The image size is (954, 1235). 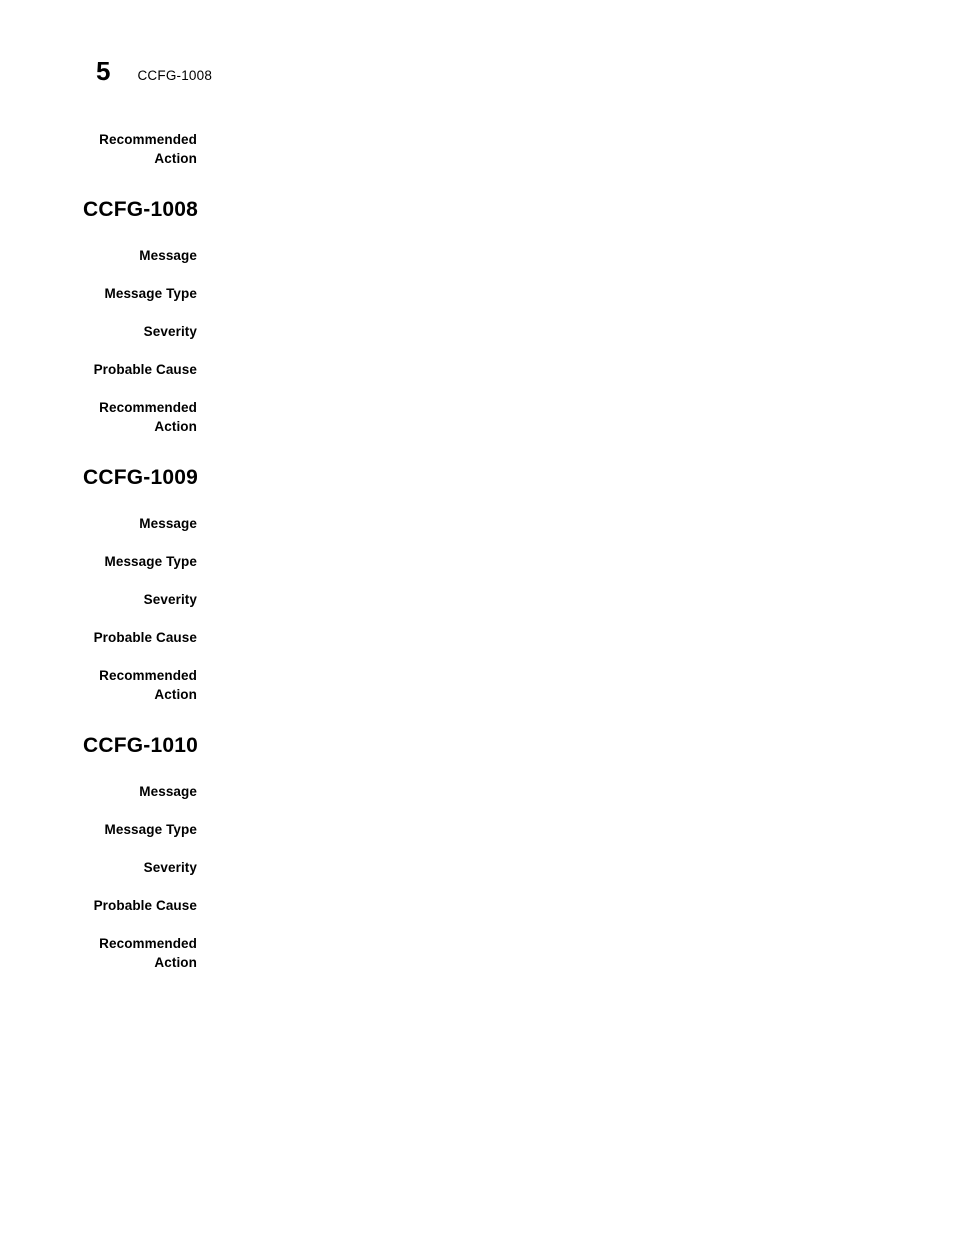 I want to click on page-number: 5, so click(x=103, y=71).